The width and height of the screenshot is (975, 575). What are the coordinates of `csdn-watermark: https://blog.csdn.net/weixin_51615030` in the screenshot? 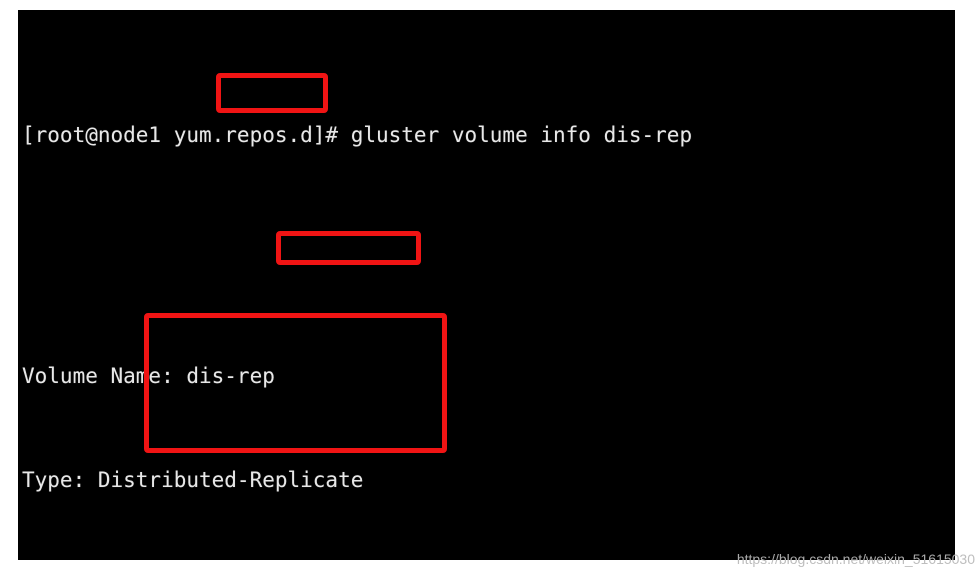 It's located at (855, 559).